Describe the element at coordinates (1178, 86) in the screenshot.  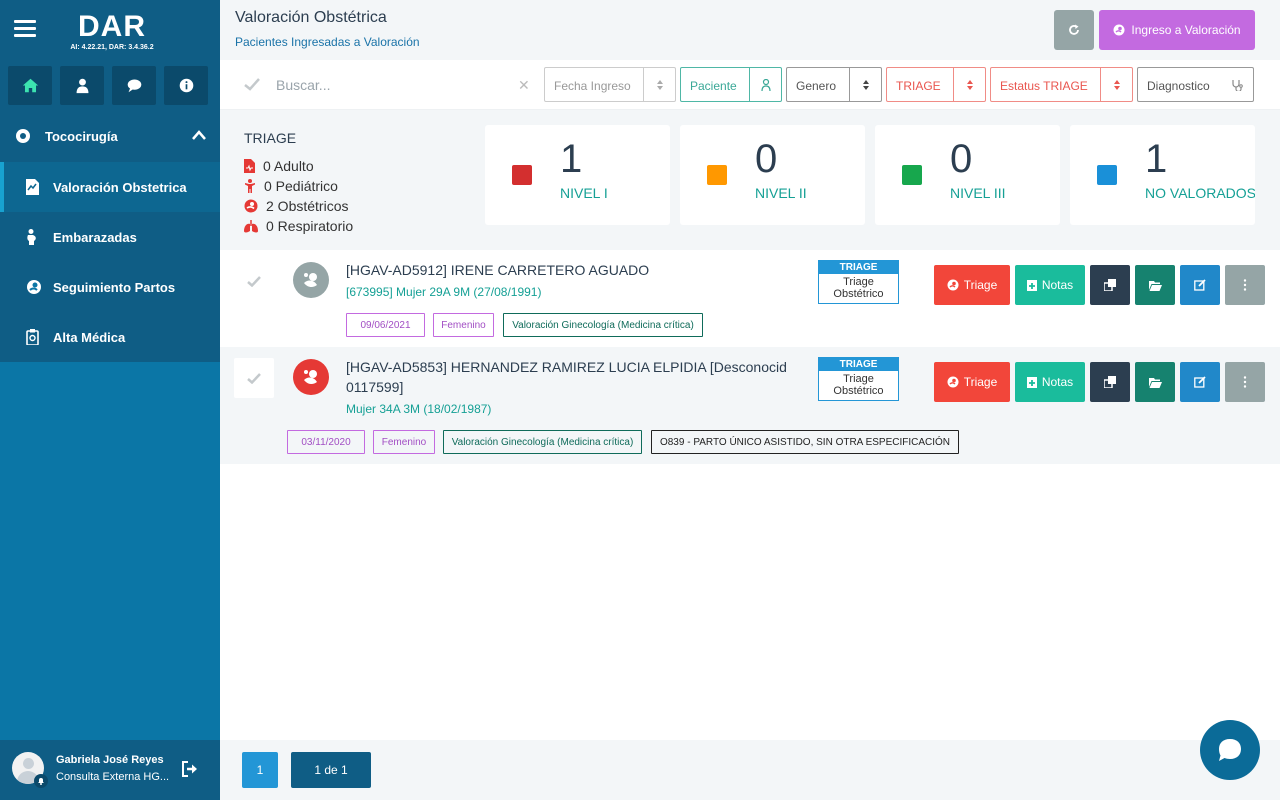
I see `filter-label: Diagnostico` at that location.